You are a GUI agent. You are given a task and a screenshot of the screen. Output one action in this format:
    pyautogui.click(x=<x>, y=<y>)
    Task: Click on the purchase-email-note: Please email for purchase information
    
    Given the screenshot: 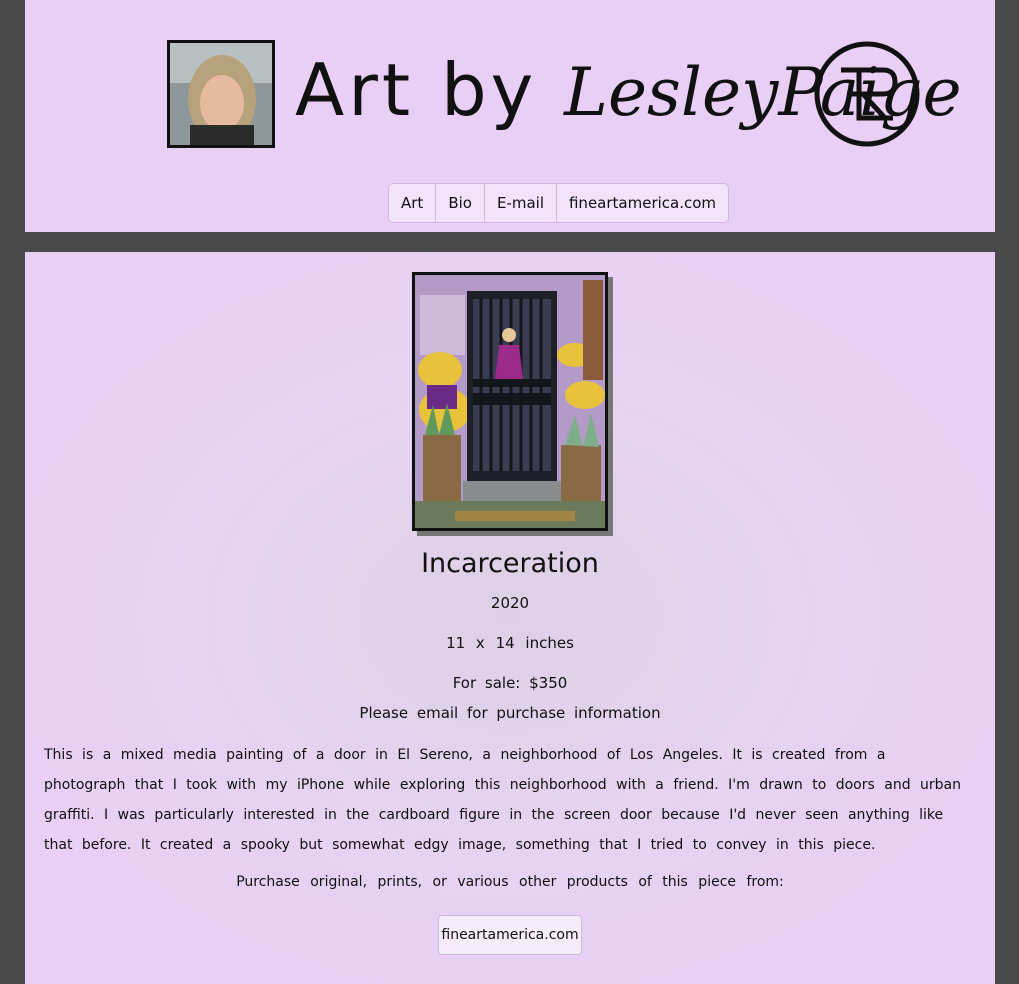 What is the action you would take?
    pyautogui.click(x=510, y=713)
    